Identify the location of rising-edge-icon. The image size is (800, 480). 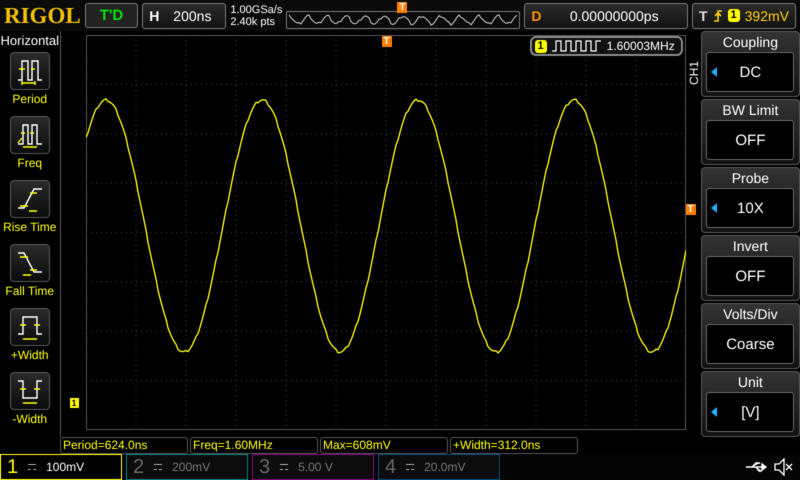
(717, 15).